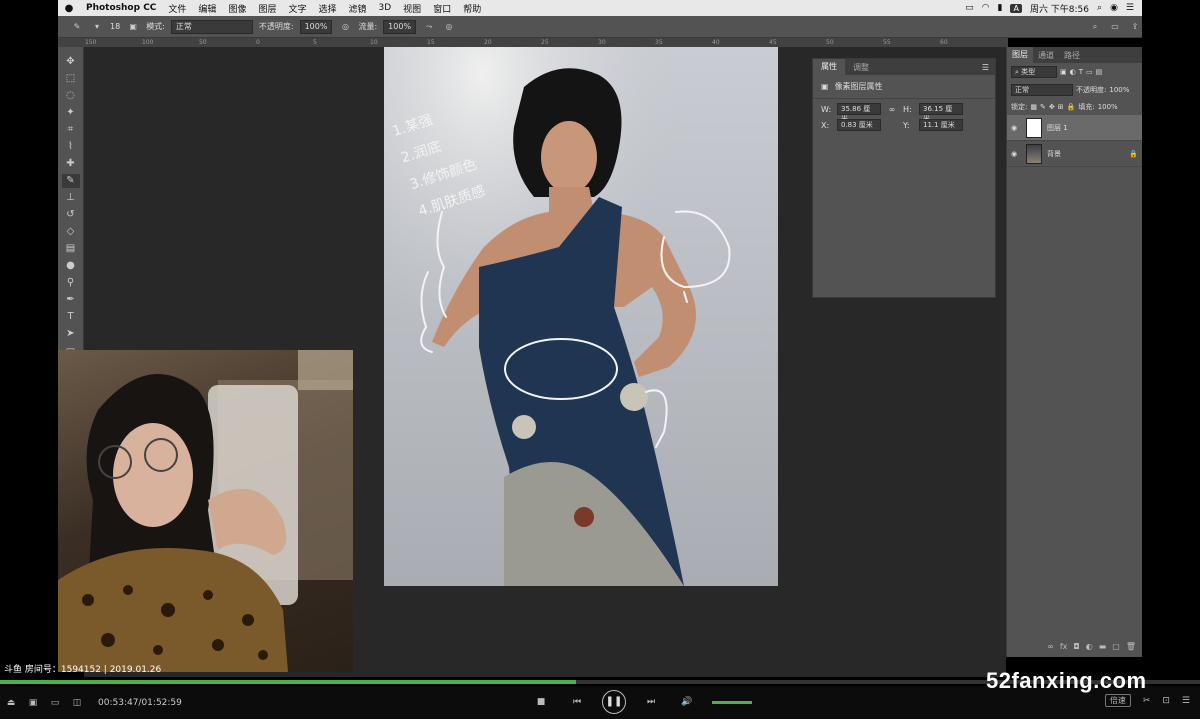 Image resolution: width=1200 pixels, height=719 pixels. I want to click on mask-icon: ◘, so click(1076, 646).